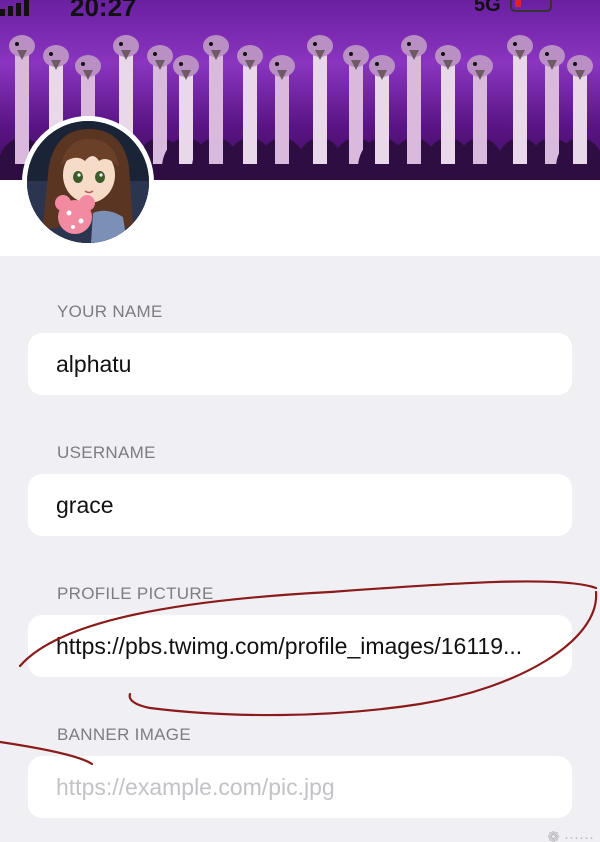 This screenshot has width=600, height=842. I want to click on signal-strength-icon, so click(14, 8).